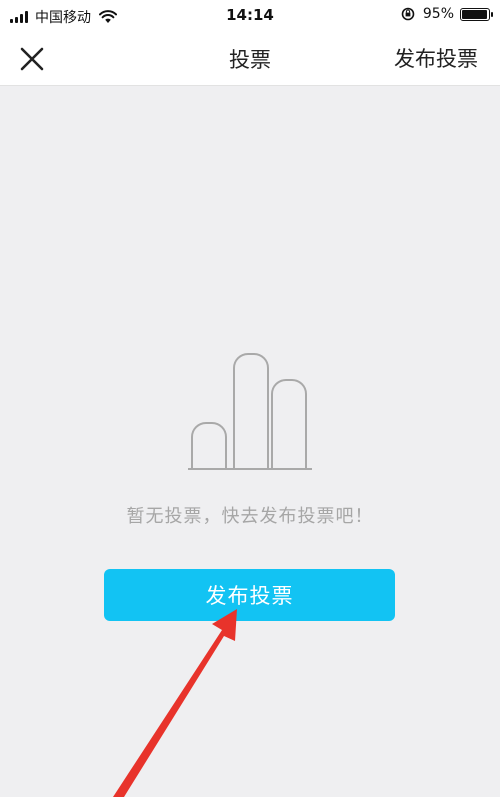 Image resolution: width=500 pixels, height=797 pixels. Describe the element at coordinates (436, 58) in the screenshot. I see `publish-vote-link: 发布投票` at that location.